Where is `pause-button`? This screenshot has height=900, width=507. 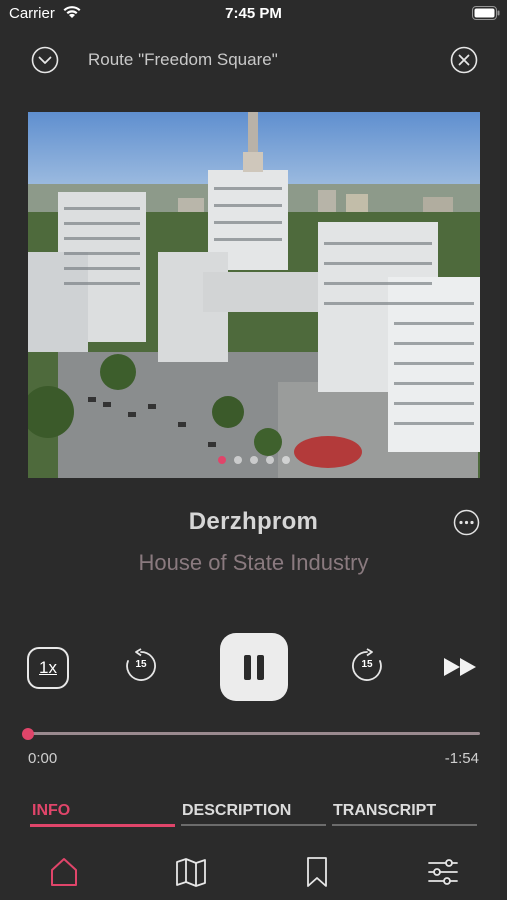 pause-button is located at coordinates (254, 667).